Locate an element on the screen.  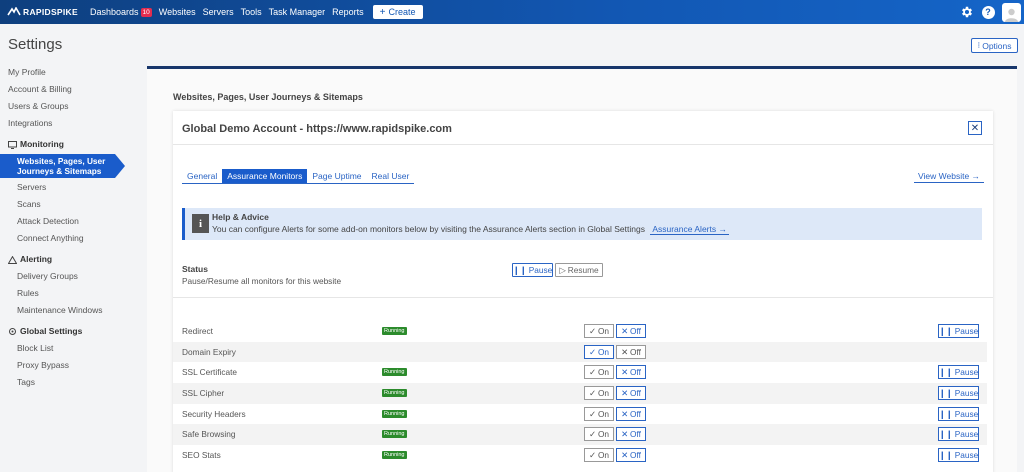
sidebar-item-attack-detection: Attack Detection is located at coordinates (70, 221).